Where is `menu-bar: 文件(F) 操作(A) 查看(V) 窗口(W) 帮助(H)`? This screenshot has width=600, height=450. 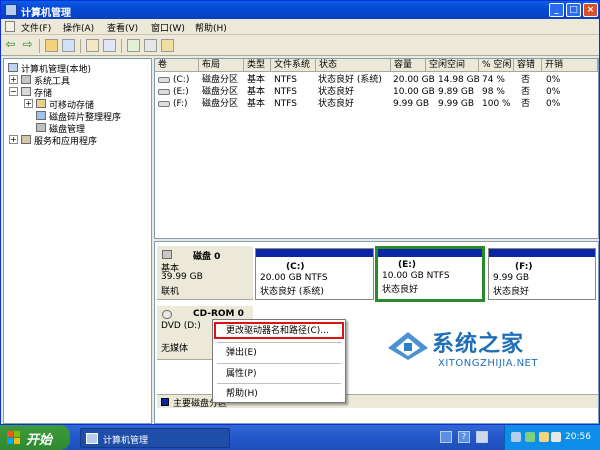 menu-bar: 文件(F) 操作(A) 查看(V) 窗口(W) 帮助(H) is located at coordinates (300, 27).